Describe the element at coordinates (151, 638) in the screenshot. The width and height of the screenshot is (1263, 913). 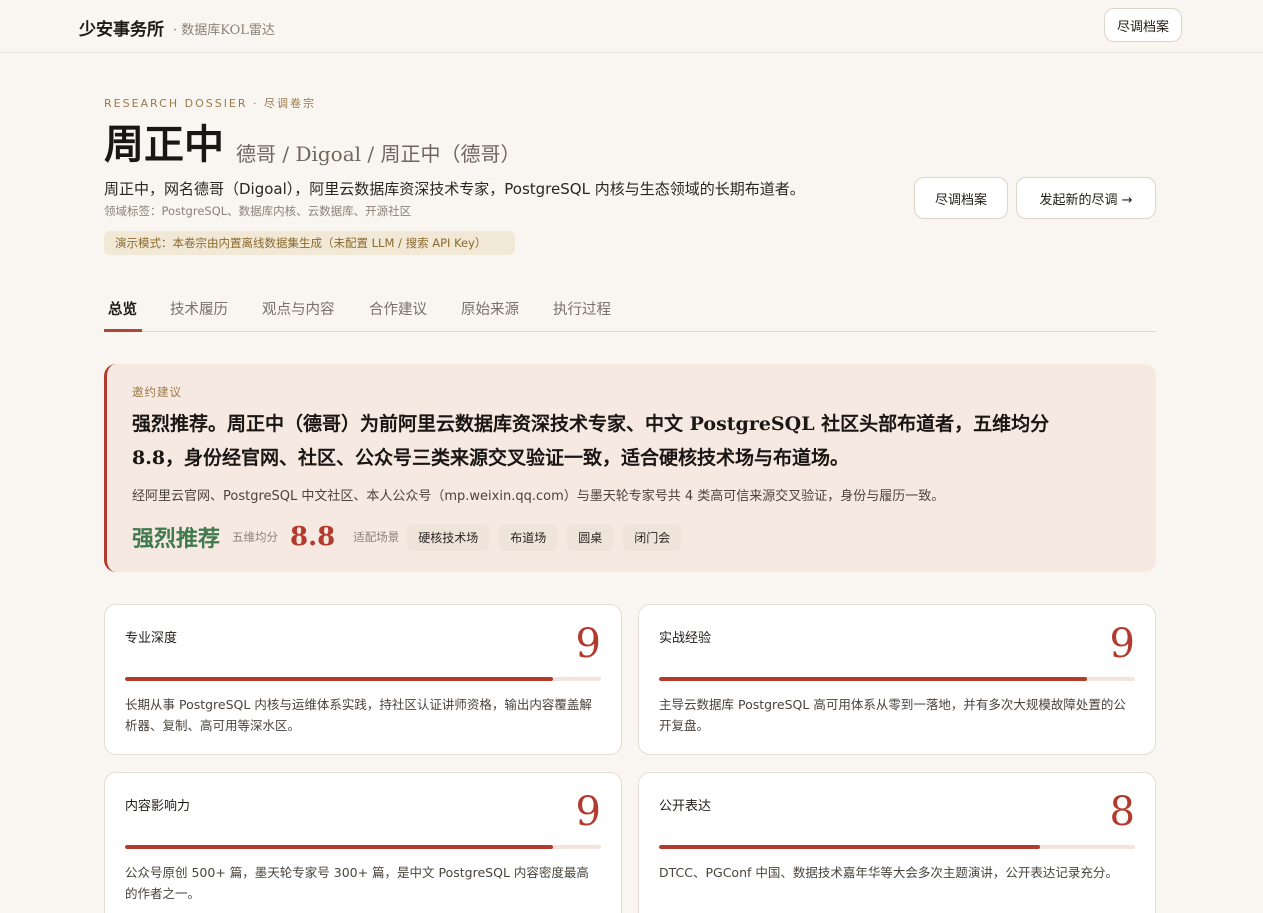
I see `dimension-label: 专业深度` at that location.